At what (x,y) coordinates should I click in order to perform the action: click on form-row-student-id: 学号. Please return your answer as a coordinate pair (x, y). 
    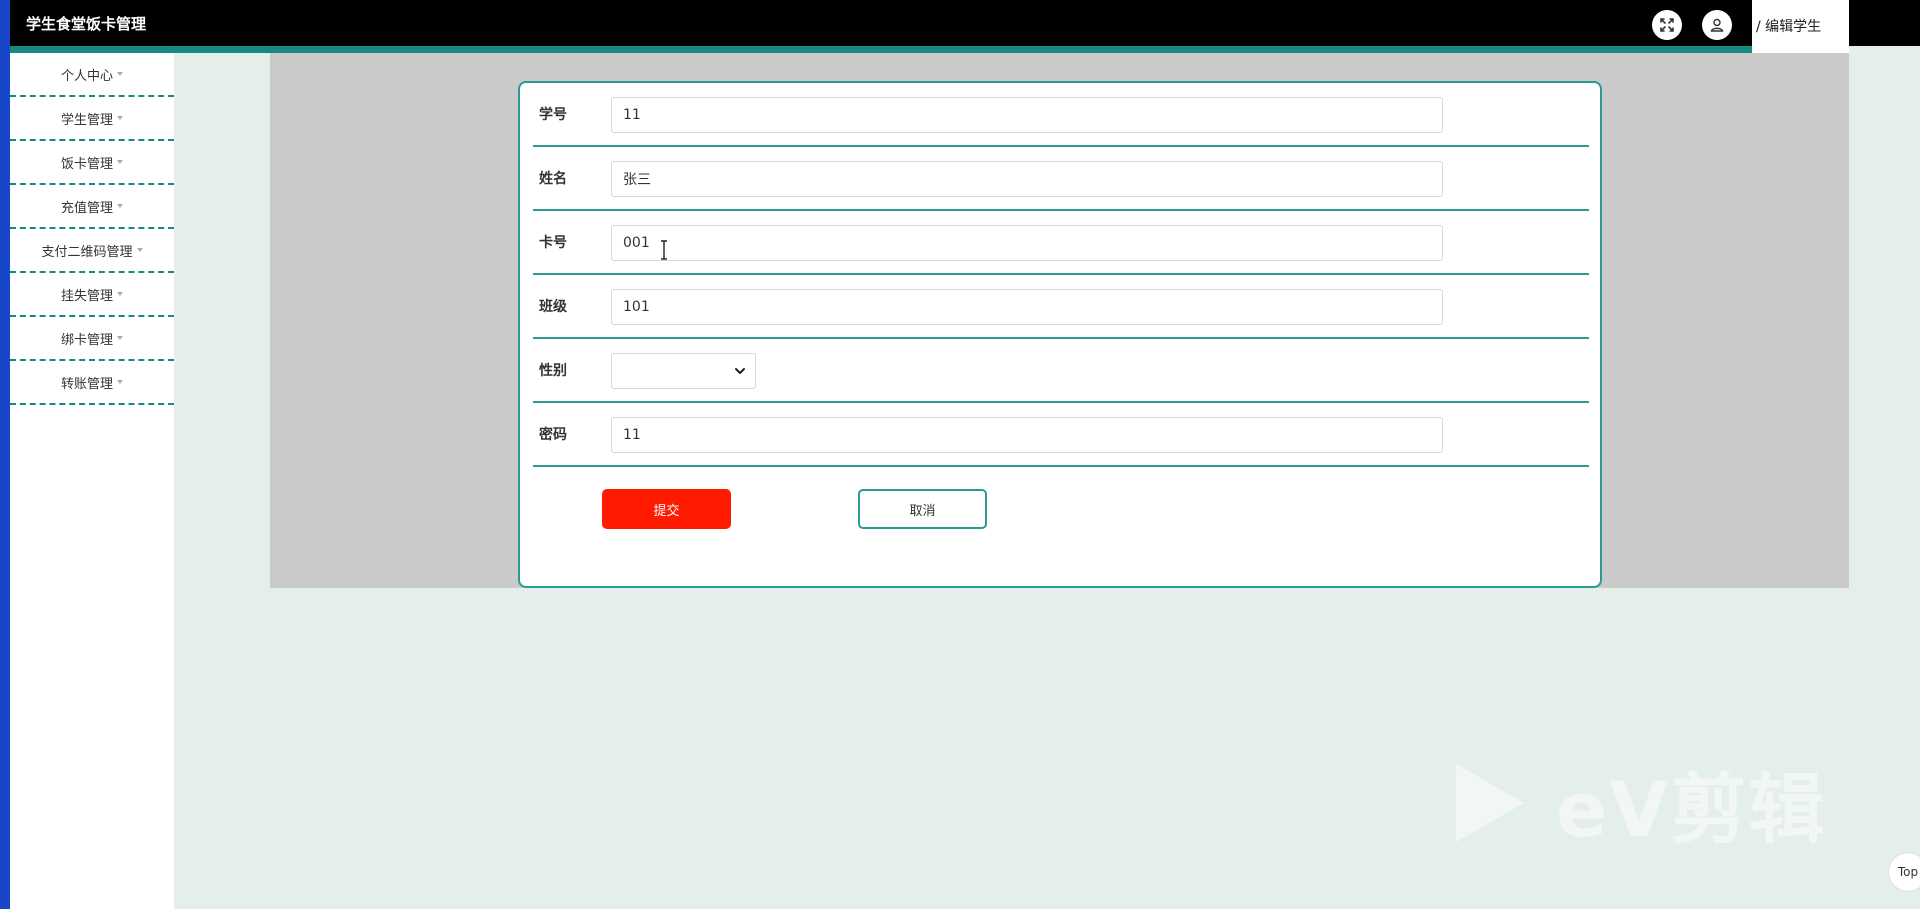
    Looking at the image, I should click on (1061, 115).